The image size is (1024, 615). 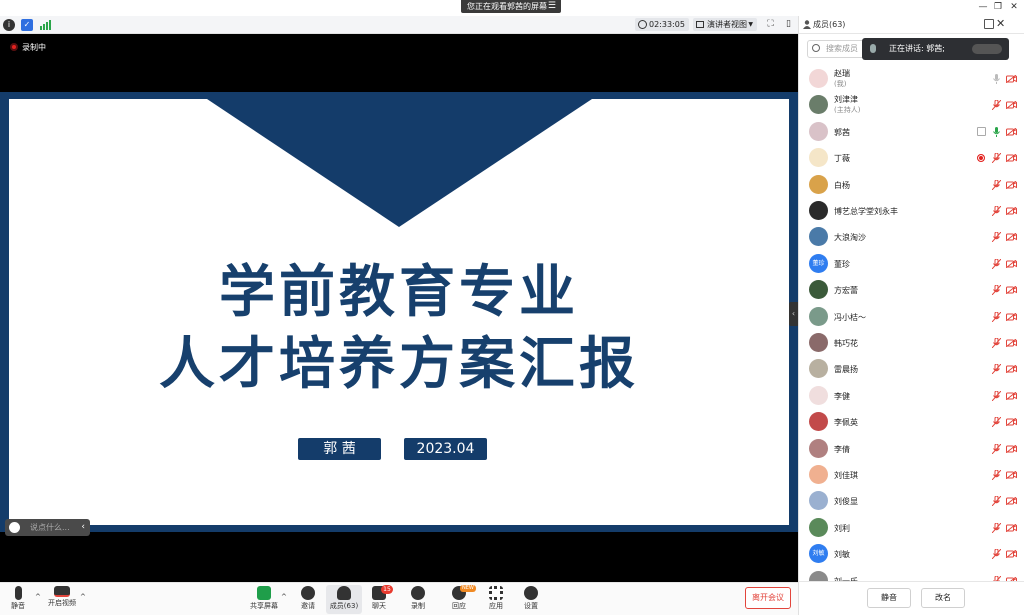 I want to click on close-button: ✕, so click(x=1014, y=7).